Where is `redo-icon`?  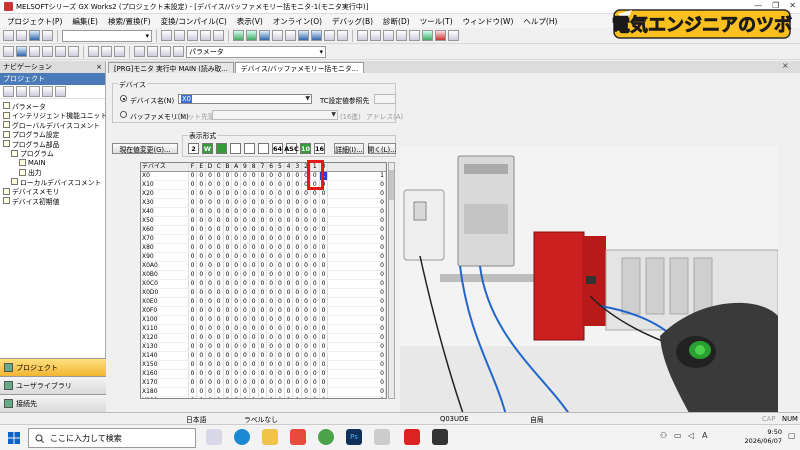
redo-icon is located at coordinates (218, 35).